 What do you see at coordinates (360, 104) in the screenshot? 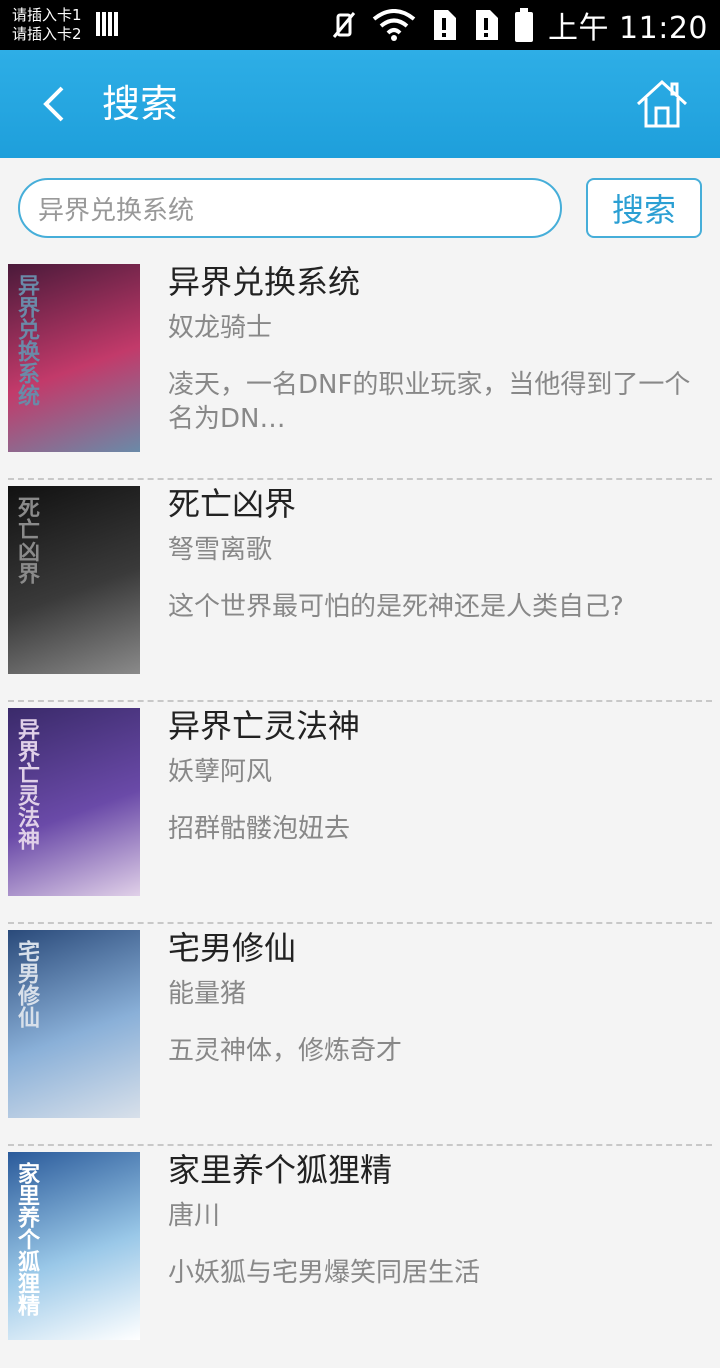
I see `app-bar: 搜索` at bounding box center [360, 104].